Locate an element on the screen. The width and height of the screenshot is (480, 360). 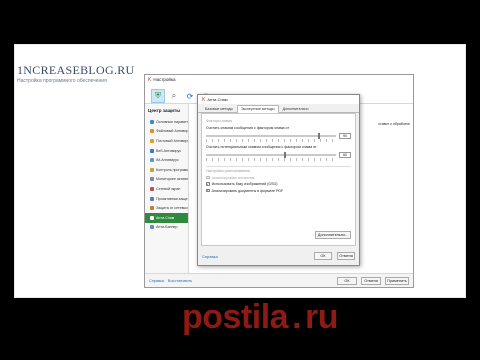
spam-threshold-slider is located at coordinates (271, 136).